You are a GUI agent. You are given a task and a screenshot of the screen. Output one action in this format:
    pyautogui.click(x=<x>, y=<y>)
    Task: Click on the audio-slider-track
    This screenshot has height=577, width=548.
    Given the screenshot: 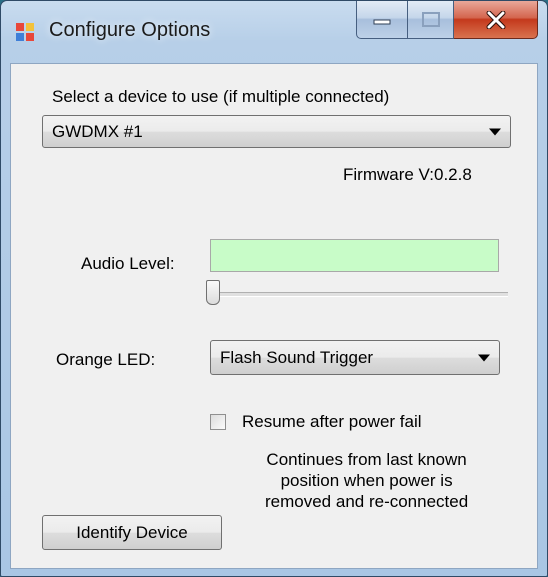 What is the action you would take?
    pyautogui.click(x=359, y=294)
    